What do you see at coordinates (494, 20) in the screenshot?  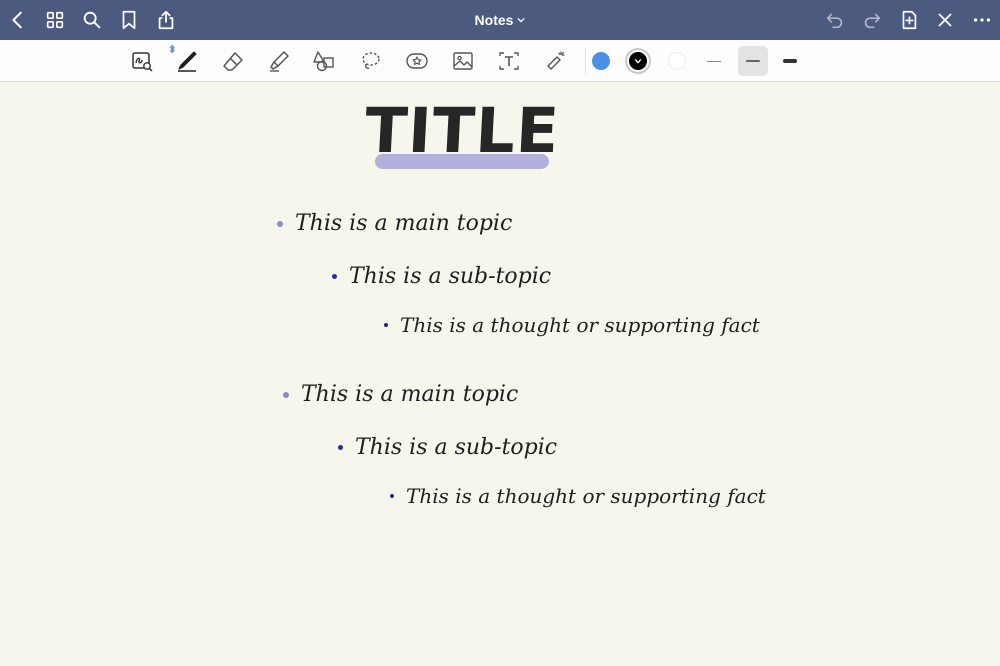 I see `document-title: Notes` at bounding box center [494, 20].